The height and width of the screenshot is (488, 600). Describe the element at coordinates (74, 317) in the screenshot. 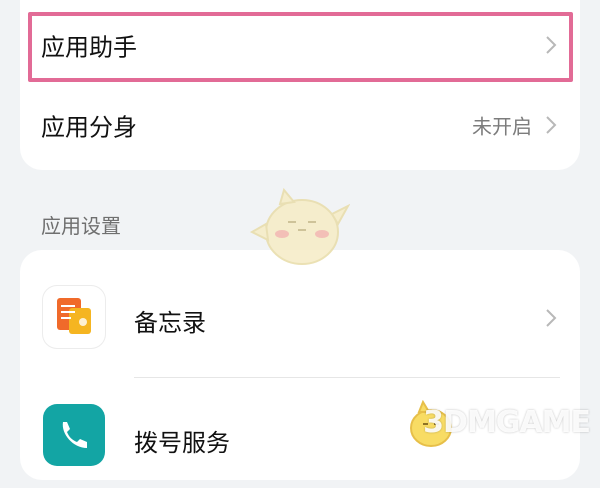

I see `memo-app-icon` at that location.